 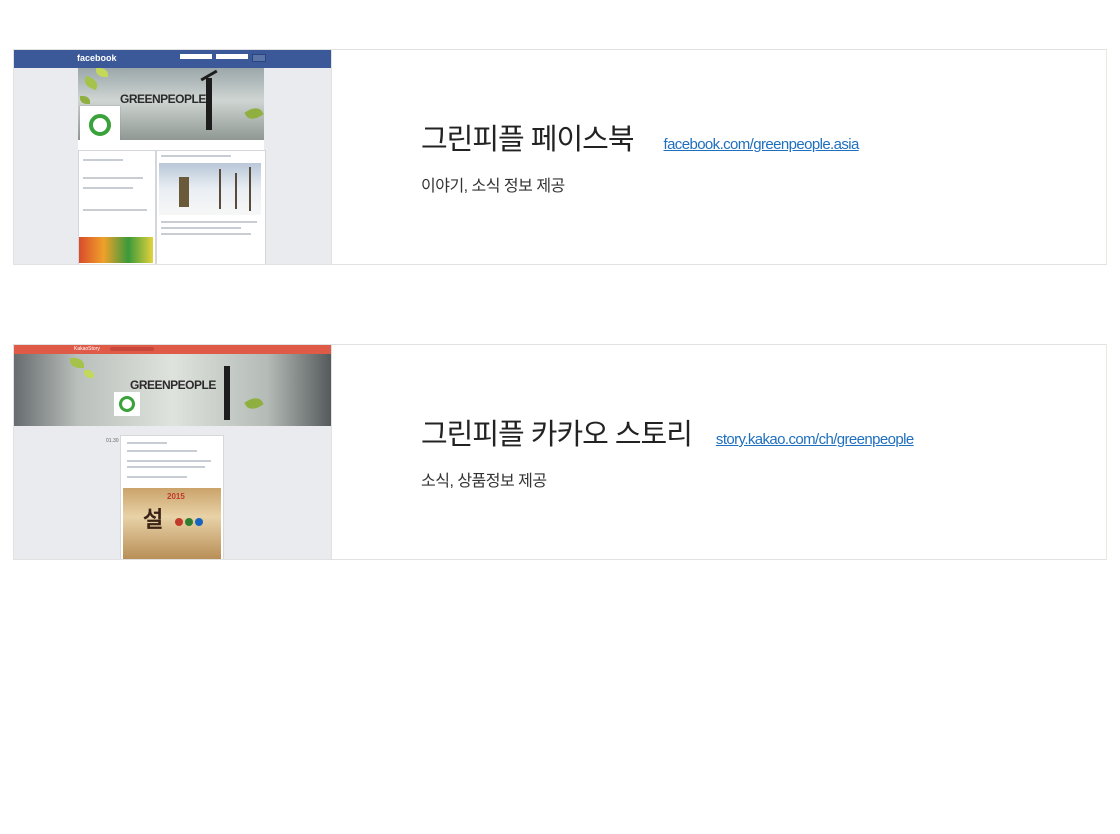 I want to click on banner-year: 2015, so click(x=176, y=496).